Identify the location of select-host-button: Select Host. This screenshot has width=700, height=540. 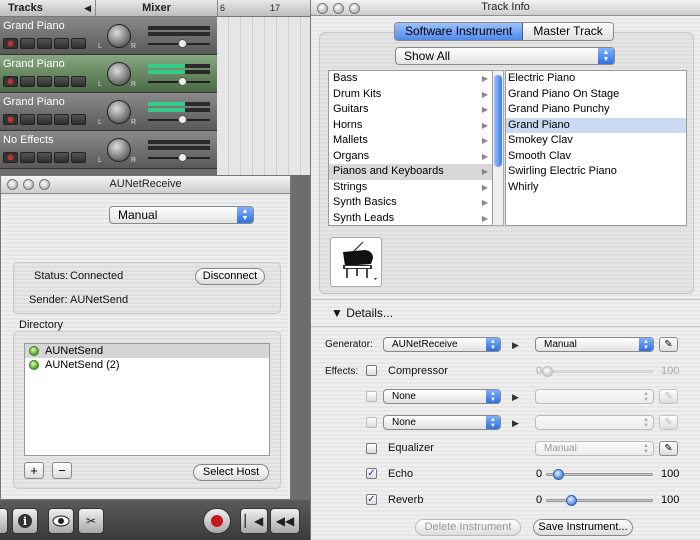
(231, 472).